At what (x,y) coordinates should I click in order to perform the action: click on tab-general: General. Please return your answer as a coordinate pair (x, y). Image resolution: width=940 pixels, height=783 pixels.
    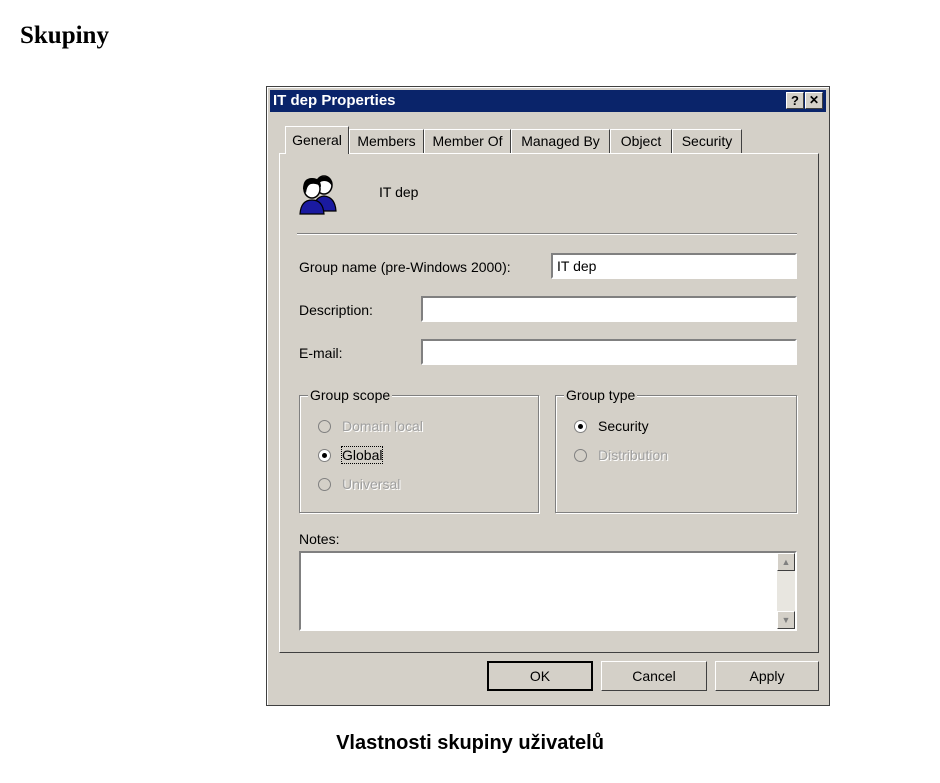
    Looking at the image, I should click on (317, 140).